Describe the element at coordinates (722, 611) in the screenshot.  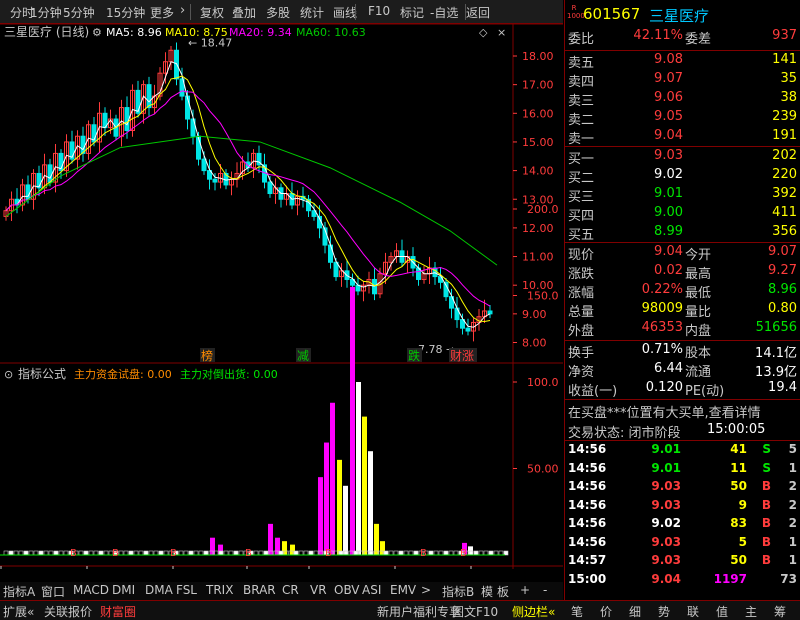
I see `side-tab: 值` at that location.